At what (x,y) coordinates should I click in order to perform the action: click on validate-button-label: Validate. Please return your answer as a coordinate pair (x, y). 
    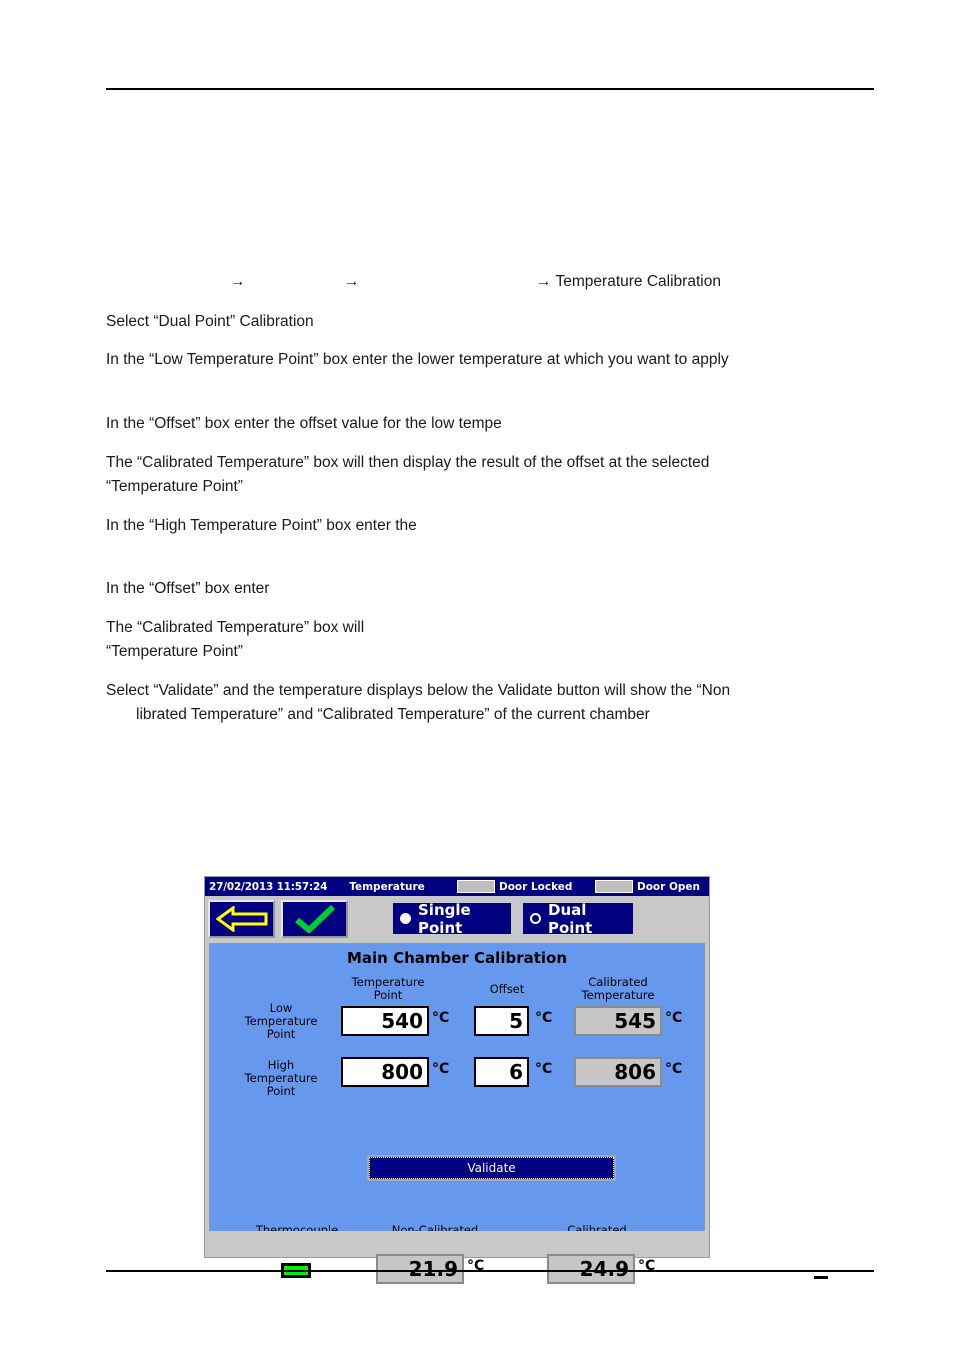
    Looking at the image, I should click on (491, 1168).